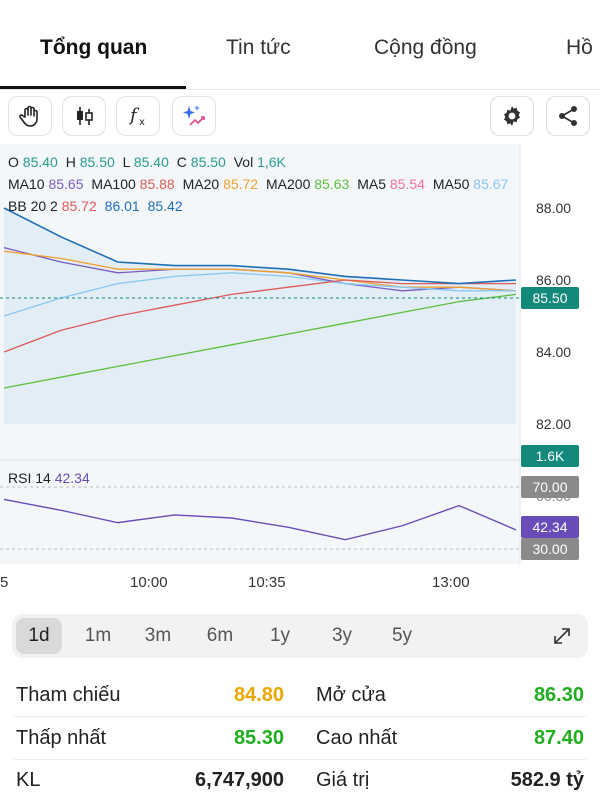  I want to click on share-button, so click(568, 116).